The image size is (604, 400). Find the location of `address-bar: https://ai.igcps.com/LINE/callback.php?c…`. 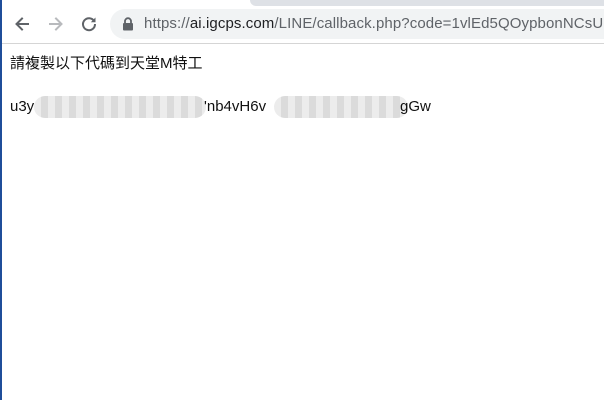

address-bar: https://ai.igcps.com/LINE/callback.php?c… is located at coordinates (357, 24).